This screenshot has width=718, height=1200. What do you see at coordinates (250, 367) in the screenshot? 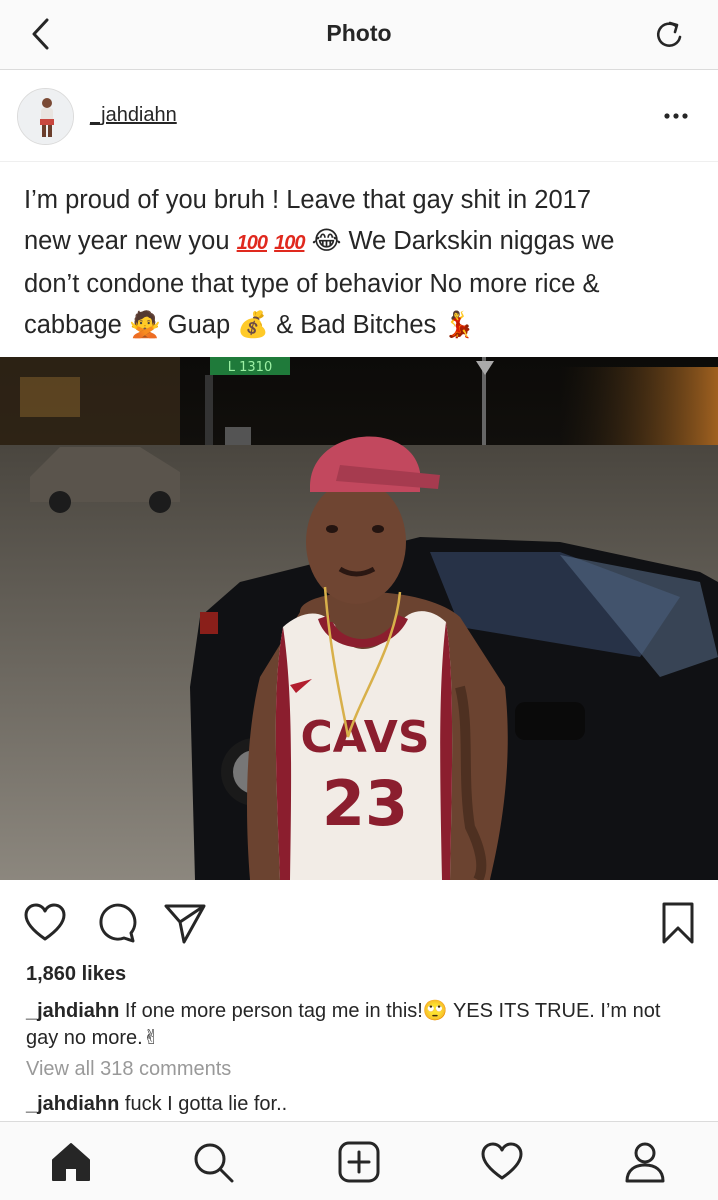
I see `gas-sign-text: L 1310` at bounding box center [250, 367].